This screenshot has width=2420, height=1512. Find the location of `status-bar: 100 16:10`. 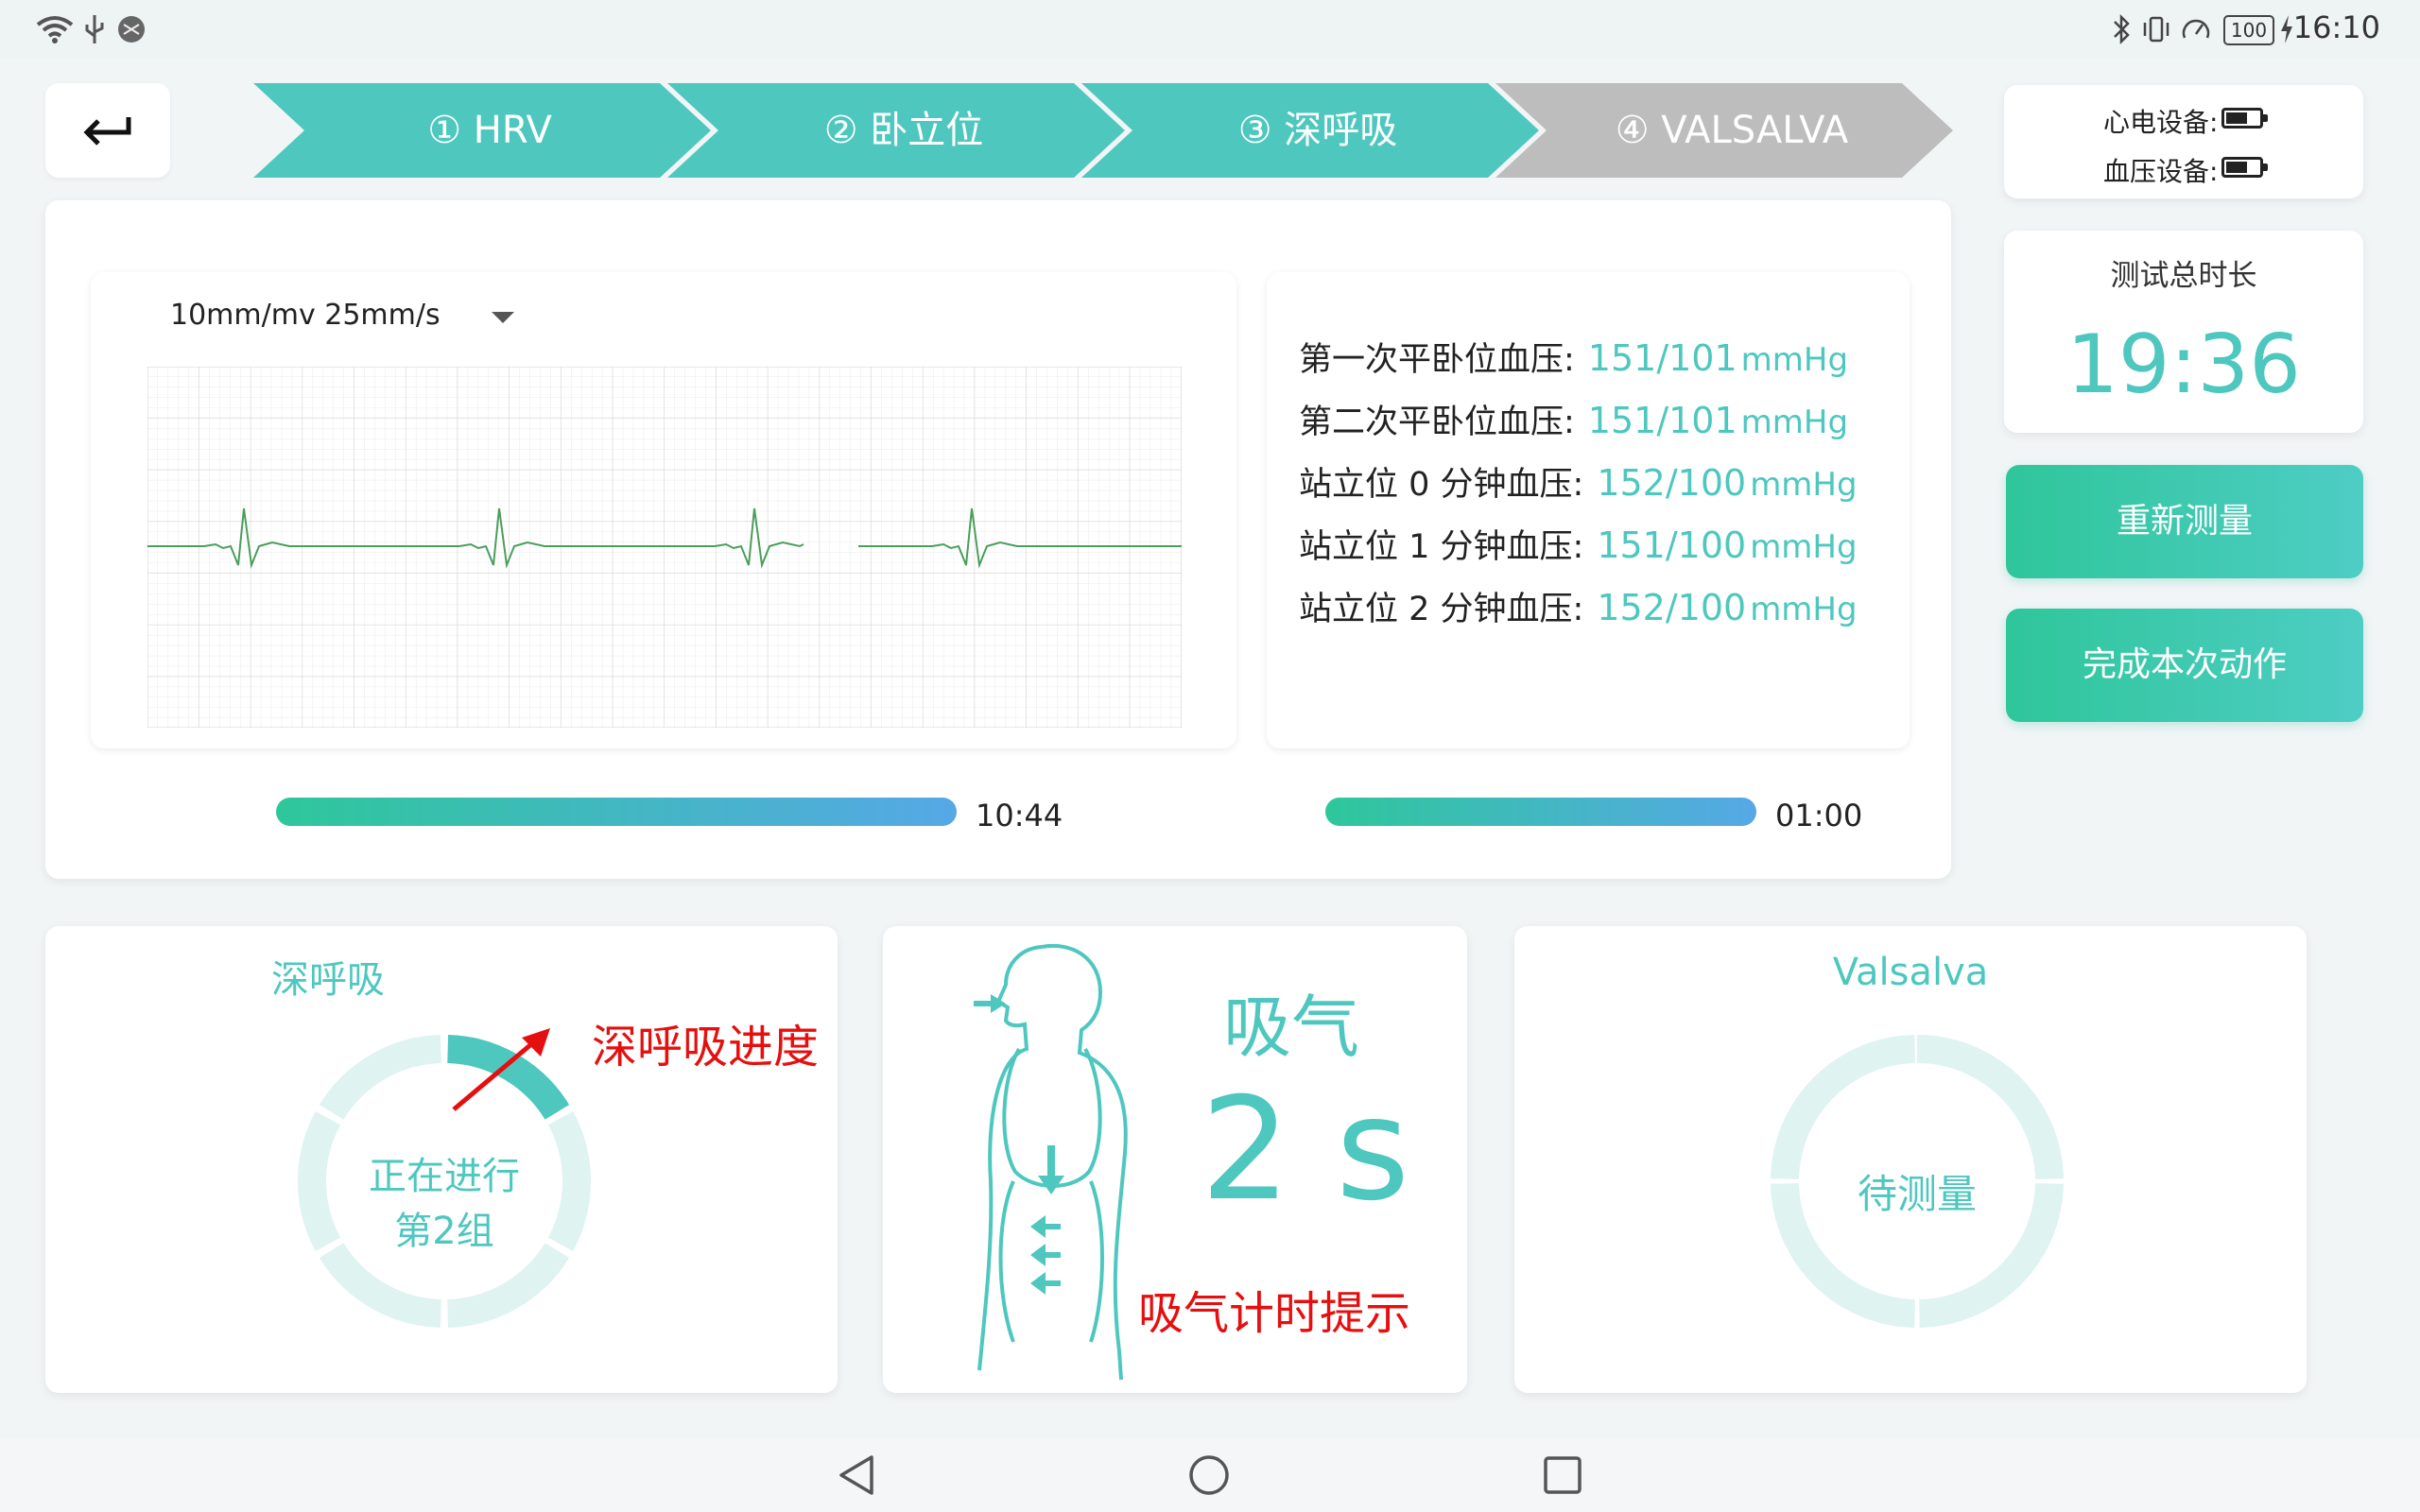

status-bar: 100 16:10 is located at coordinates (1210, 29).